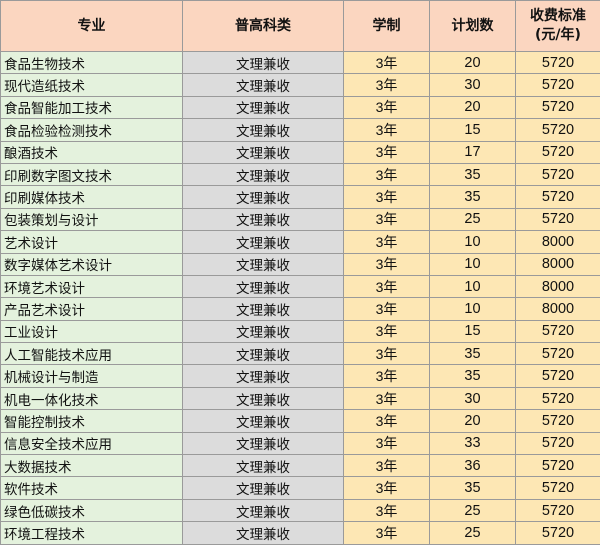  What do you see at coordinates (91, 85) in the screenshot?
I see `major-cell: 现代造纸技术` at bounding box center [91, 85].